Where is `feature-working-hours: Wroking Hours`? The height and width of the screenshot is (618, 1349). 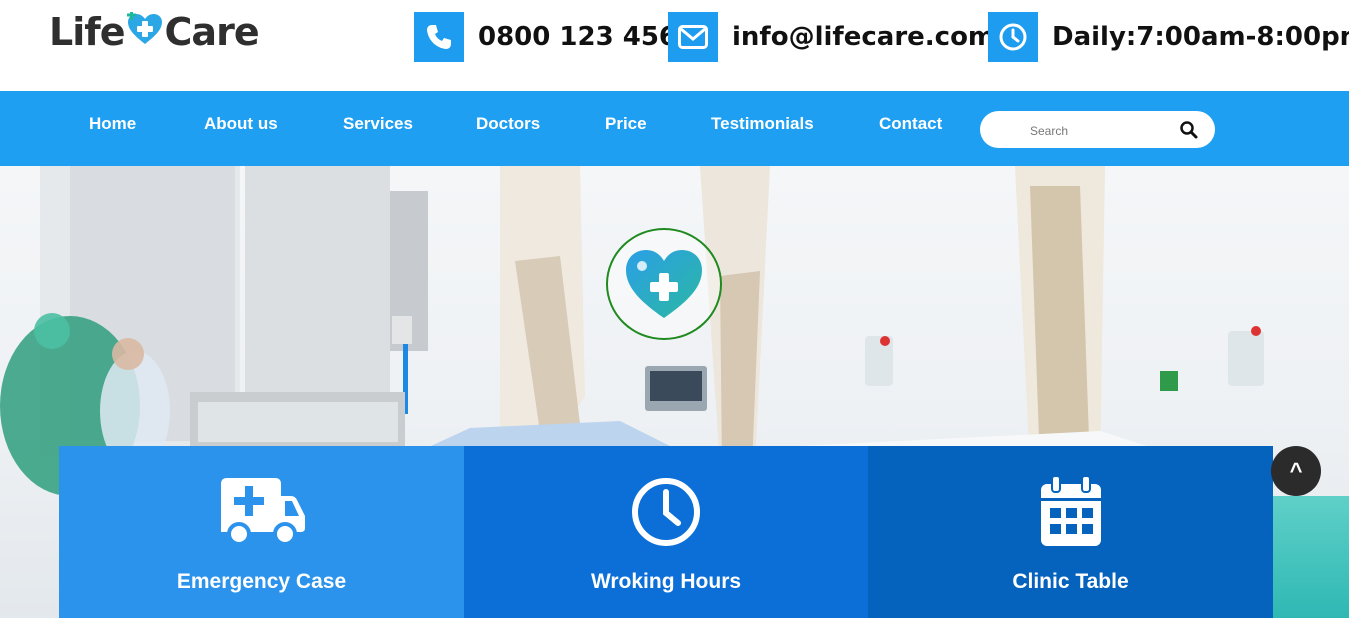
feature-working-hours: Wroking Hours is located at coordinates (666, 532).